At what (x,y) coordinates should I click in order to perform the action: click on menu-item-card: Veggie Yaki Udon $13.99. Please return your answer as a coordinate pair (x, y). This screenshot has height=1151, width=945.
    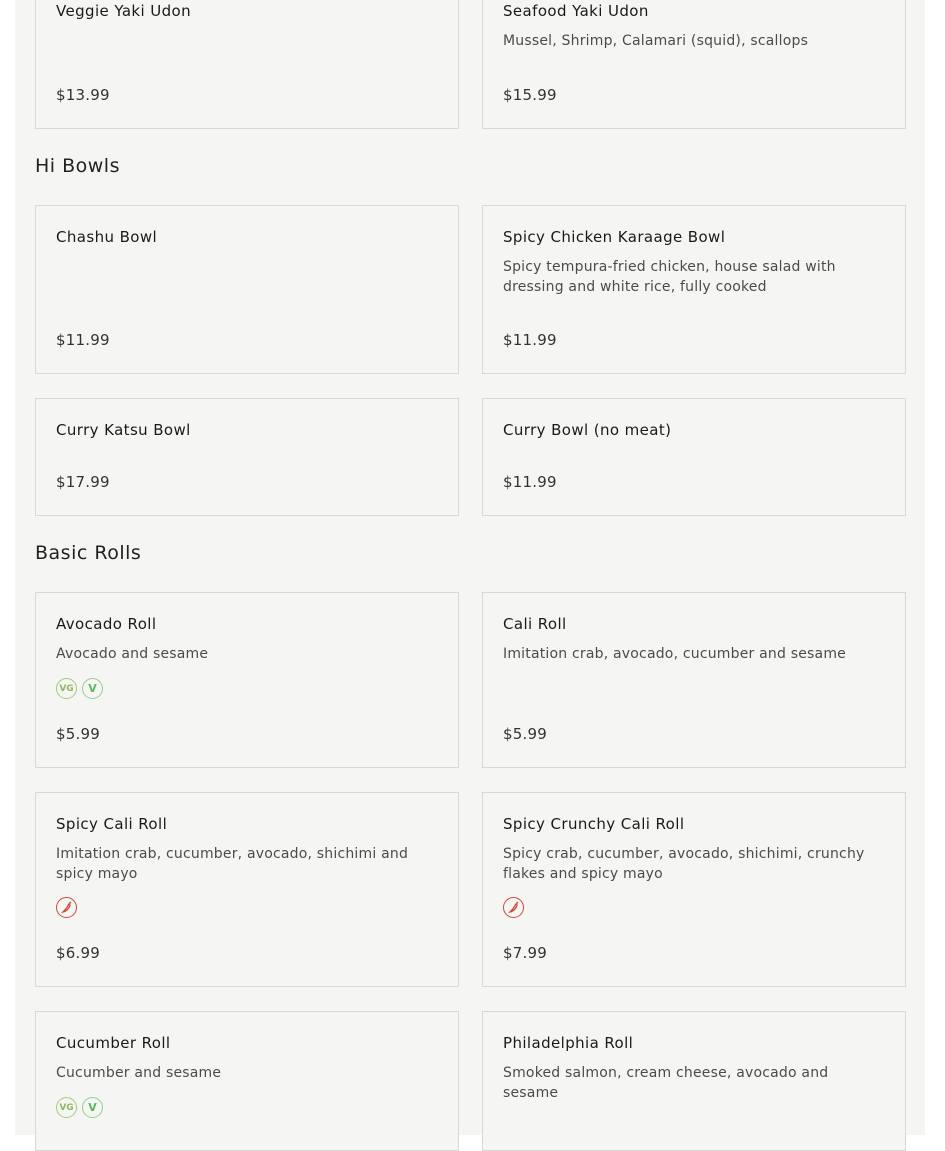
    Looking at the image, I should click on (247, 64).